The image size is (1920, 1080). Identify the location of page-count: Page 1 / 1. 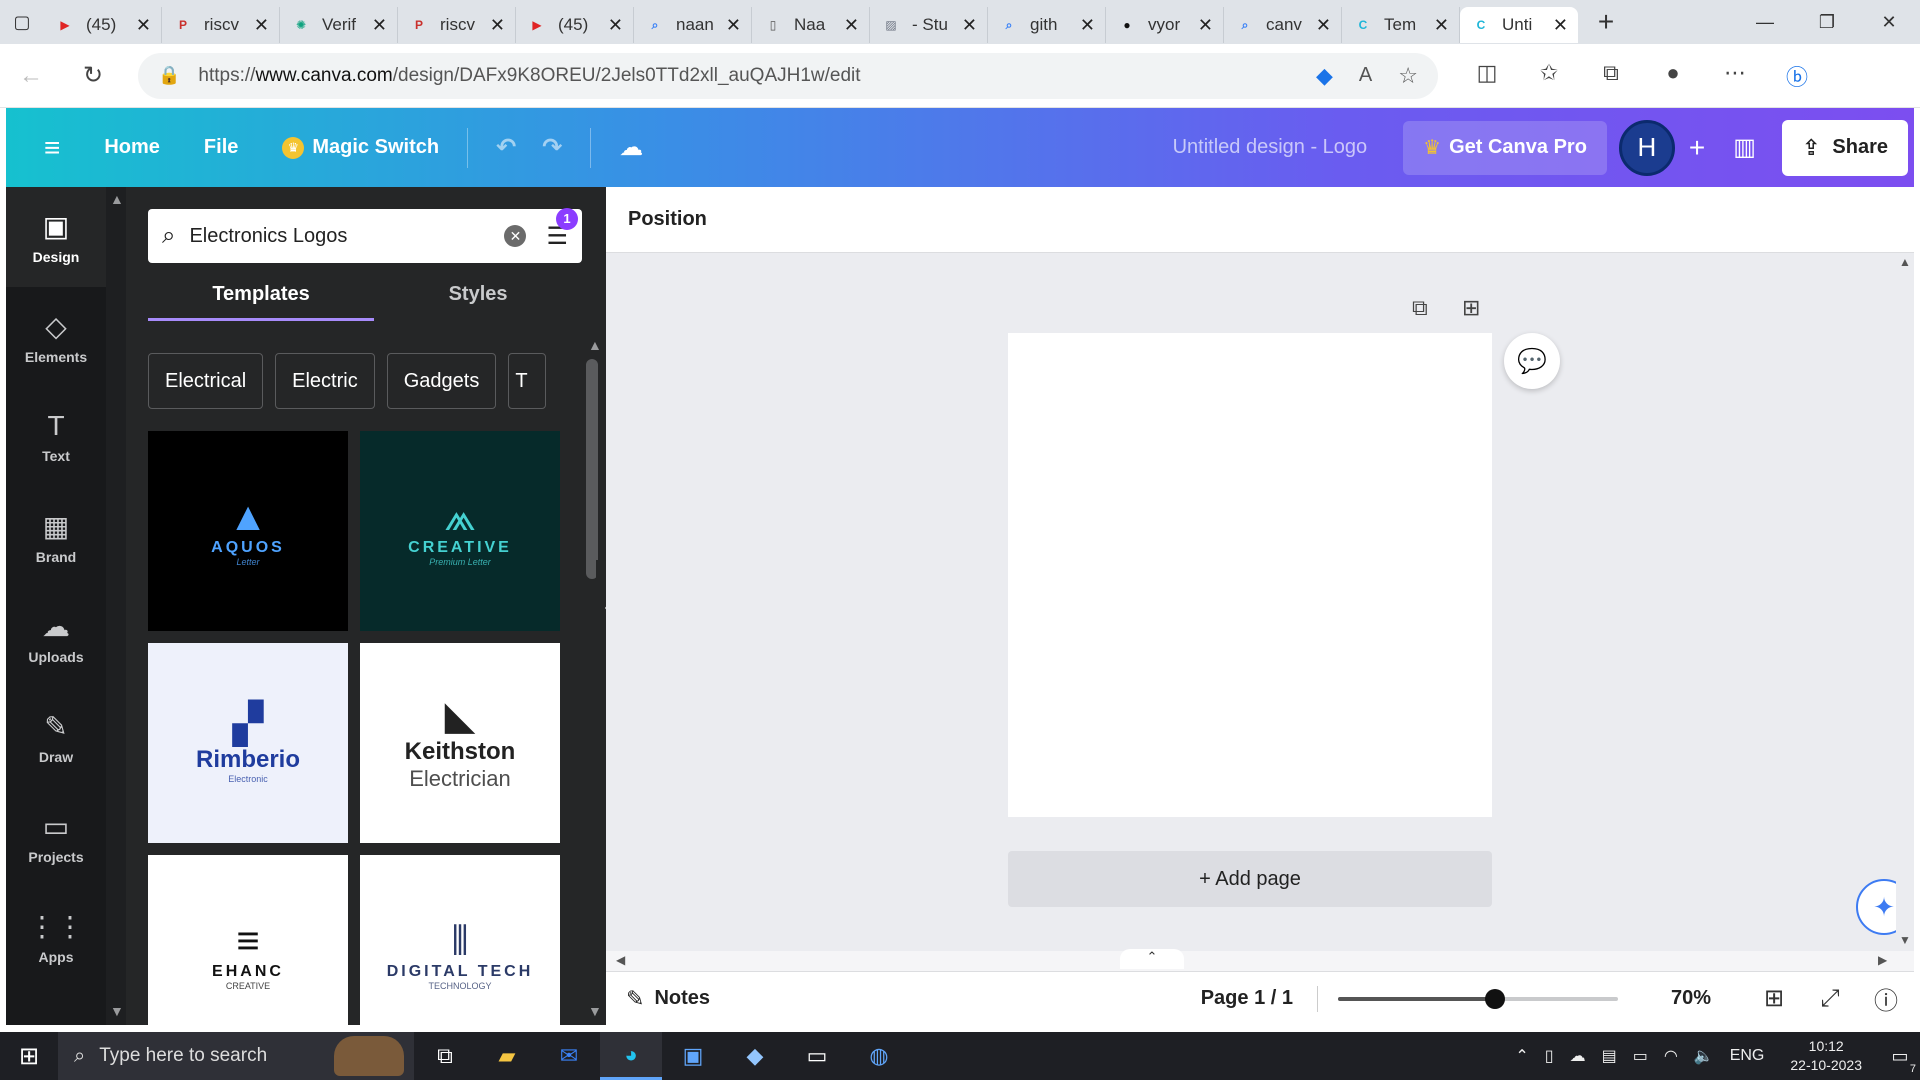
(1247, 998).